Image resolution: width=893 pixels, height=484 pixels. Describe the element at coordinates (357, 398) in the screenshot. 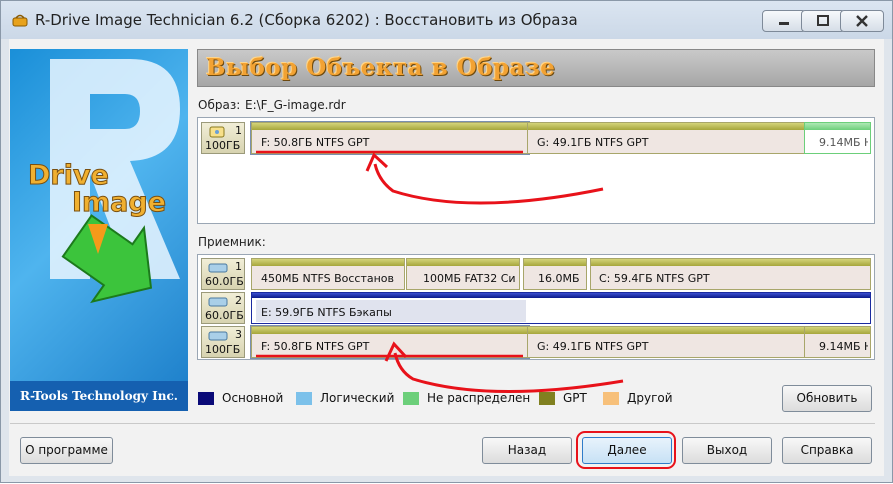

I see `legend-label: Логический` at that location.